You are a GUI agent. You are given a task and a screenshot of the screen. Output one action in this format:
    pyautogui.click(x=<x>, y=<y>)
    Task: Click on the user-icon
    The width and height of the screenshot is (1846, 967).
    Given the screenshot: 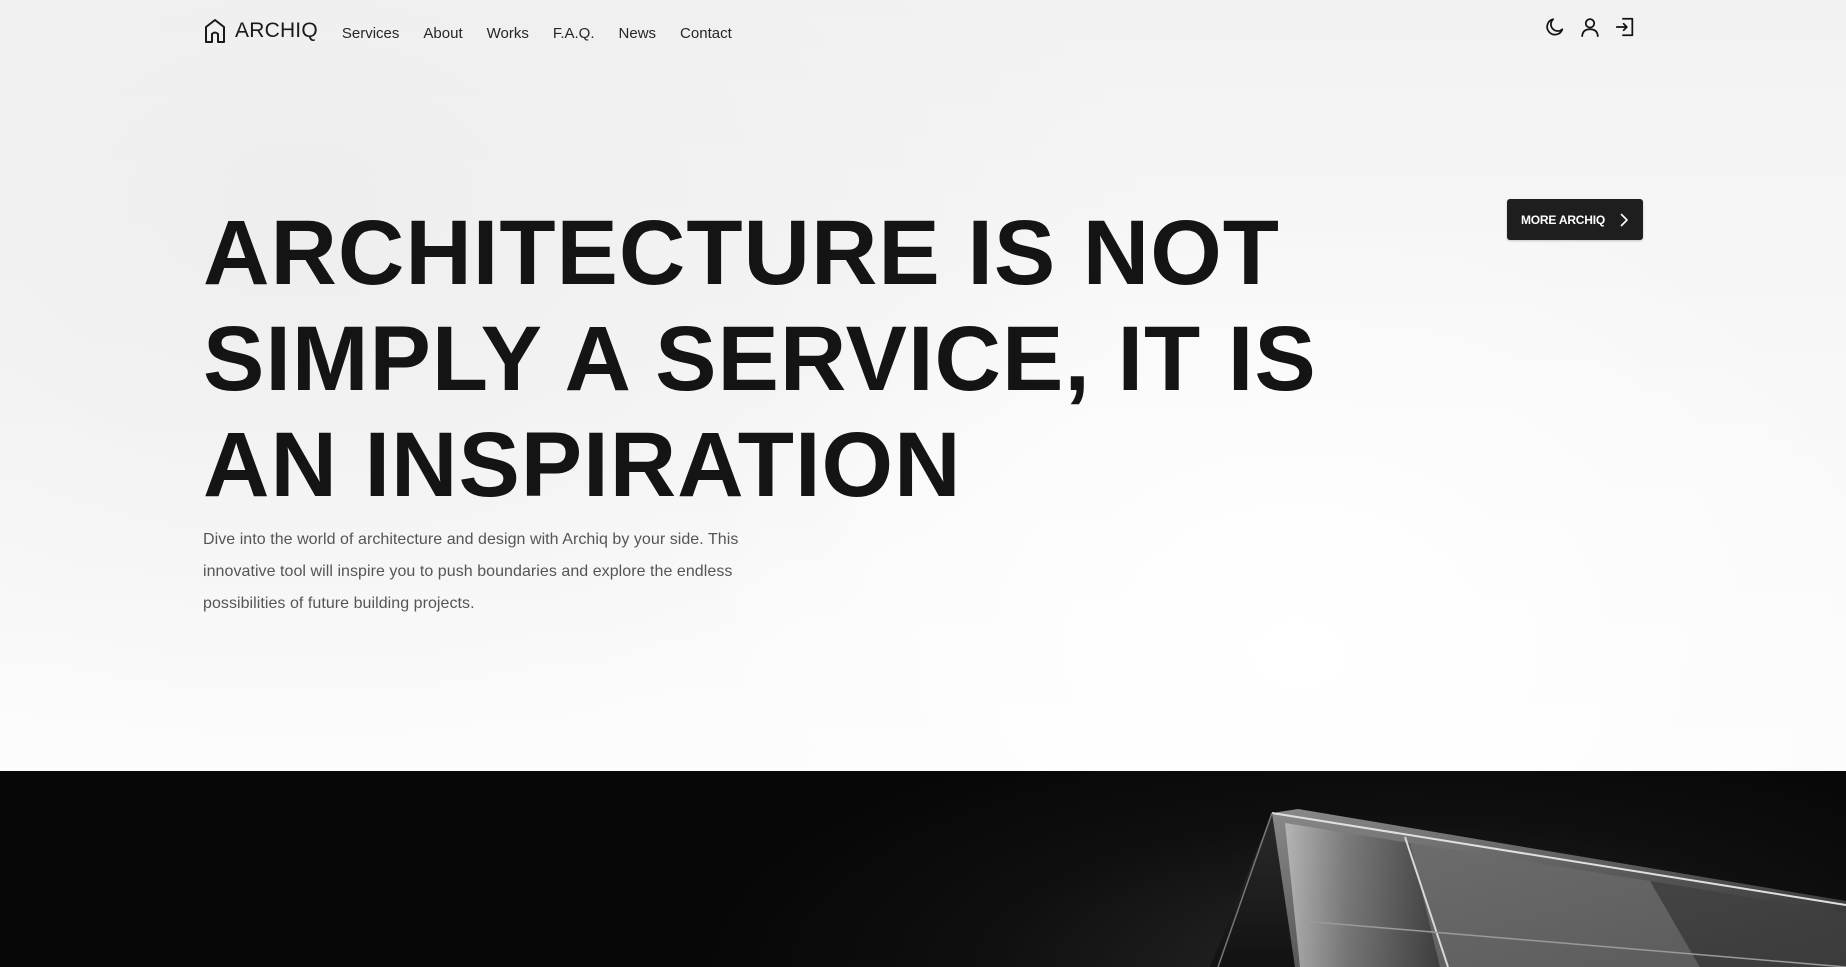 What is the action you would take?
    pyautogui.click(x=1590, y=28)
    